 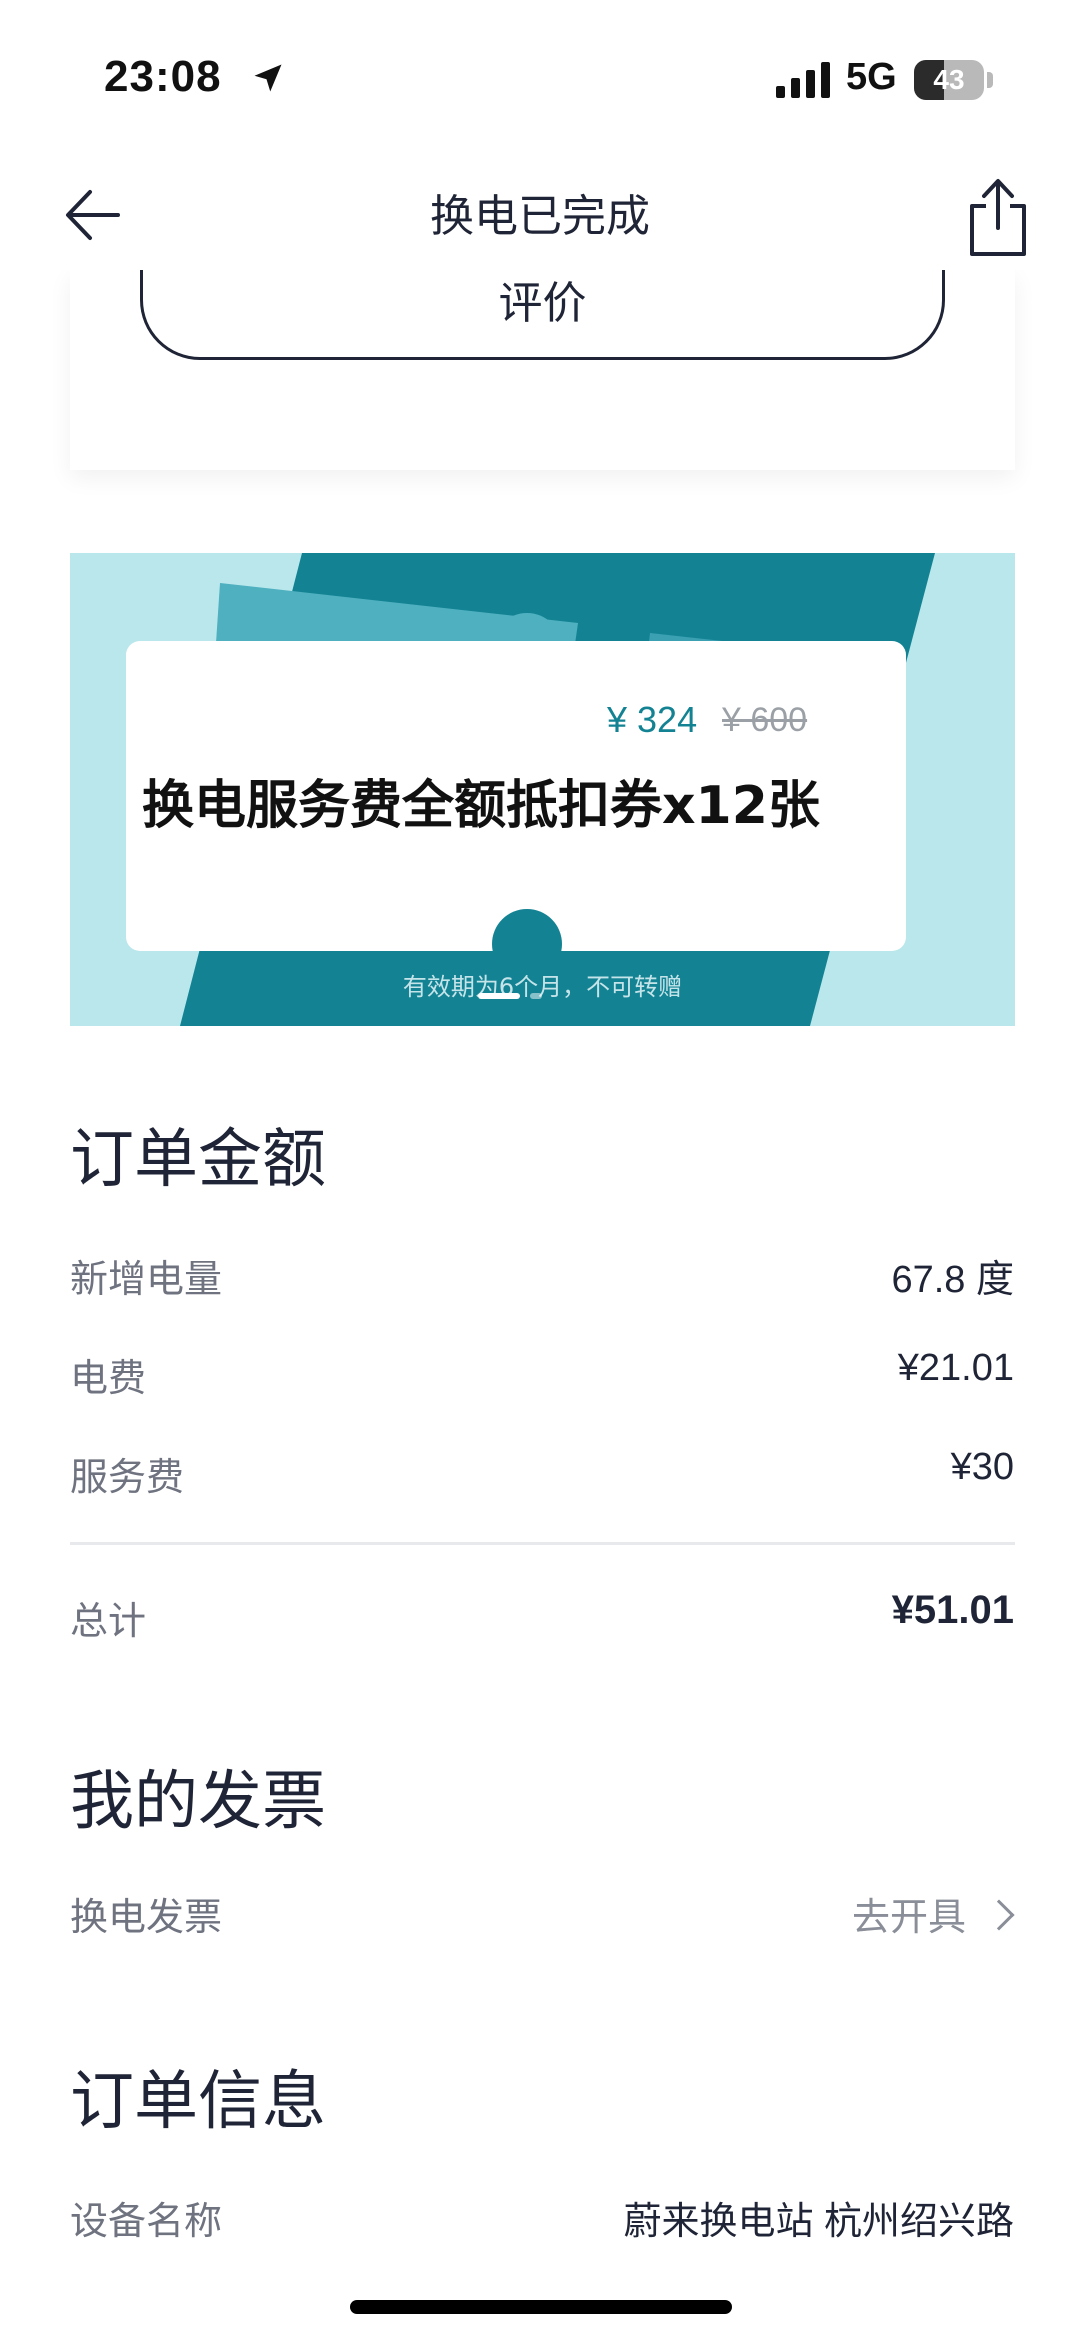 What do you see at coordinates (146, 1279) in the screenshot?
I see `charge-amount-label: 新增电量` at bounding box center [146, 1279].